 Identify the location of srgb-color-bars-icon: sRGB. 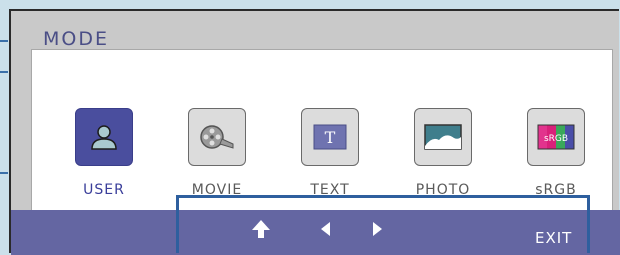
(556, 137).